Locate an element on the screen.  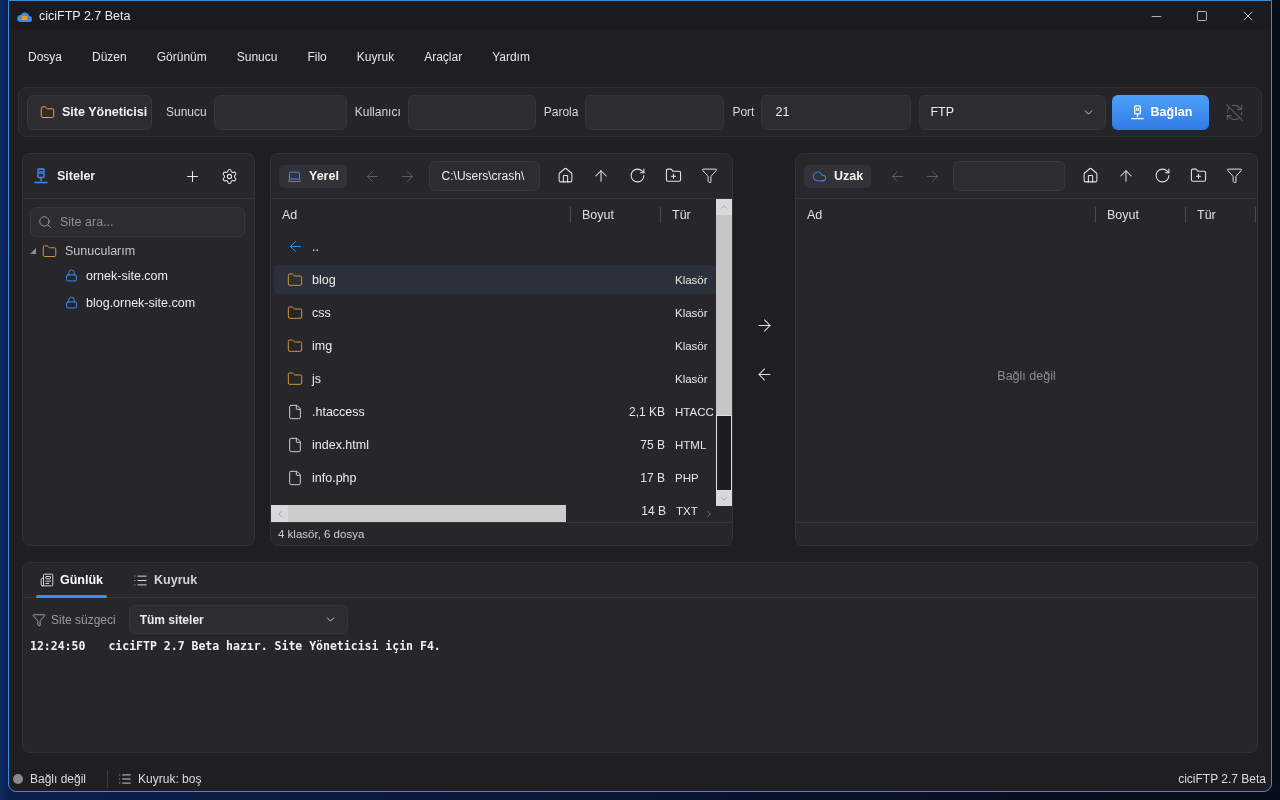
file-row: .. is located at coordinates (495, 246).